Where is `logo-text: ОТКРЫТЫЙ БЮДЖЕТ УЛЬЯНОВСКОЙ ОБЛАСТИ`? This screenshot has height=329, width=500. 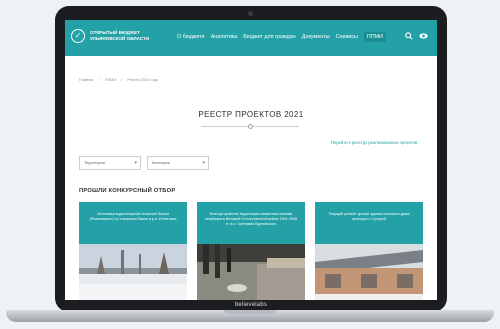 logo-text: ОТКРЫТЫЙ БЮДЖЕТ УЛЬЯНОВСКОЙ ОБЛАСТИ is located at coordinates (120, 35).